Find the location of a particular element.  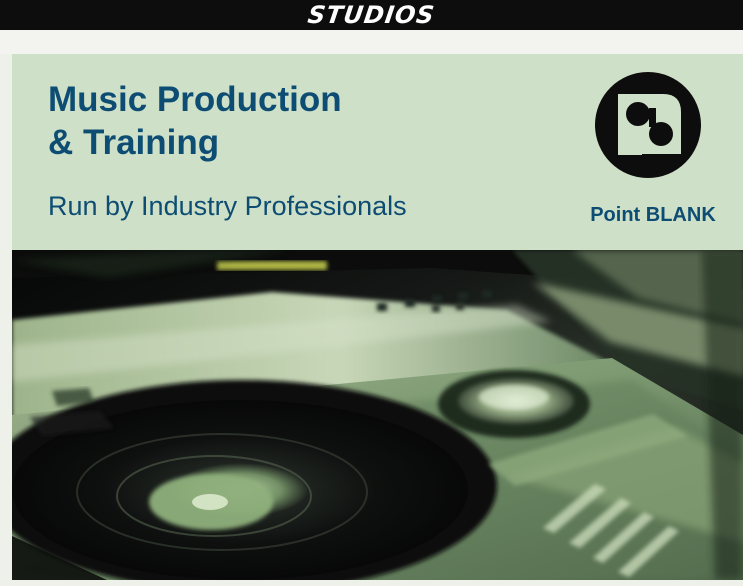

promo-headline: Music Production & Training is located at coordinates (273, 121).